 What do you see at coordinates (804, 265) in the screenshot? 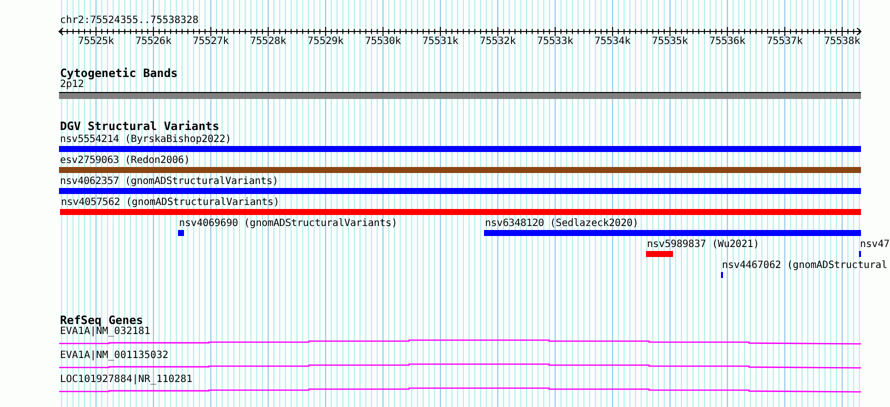
I see `variant-label: nsv4467062 (gnomADStructural` at bounding box center [804, 265].